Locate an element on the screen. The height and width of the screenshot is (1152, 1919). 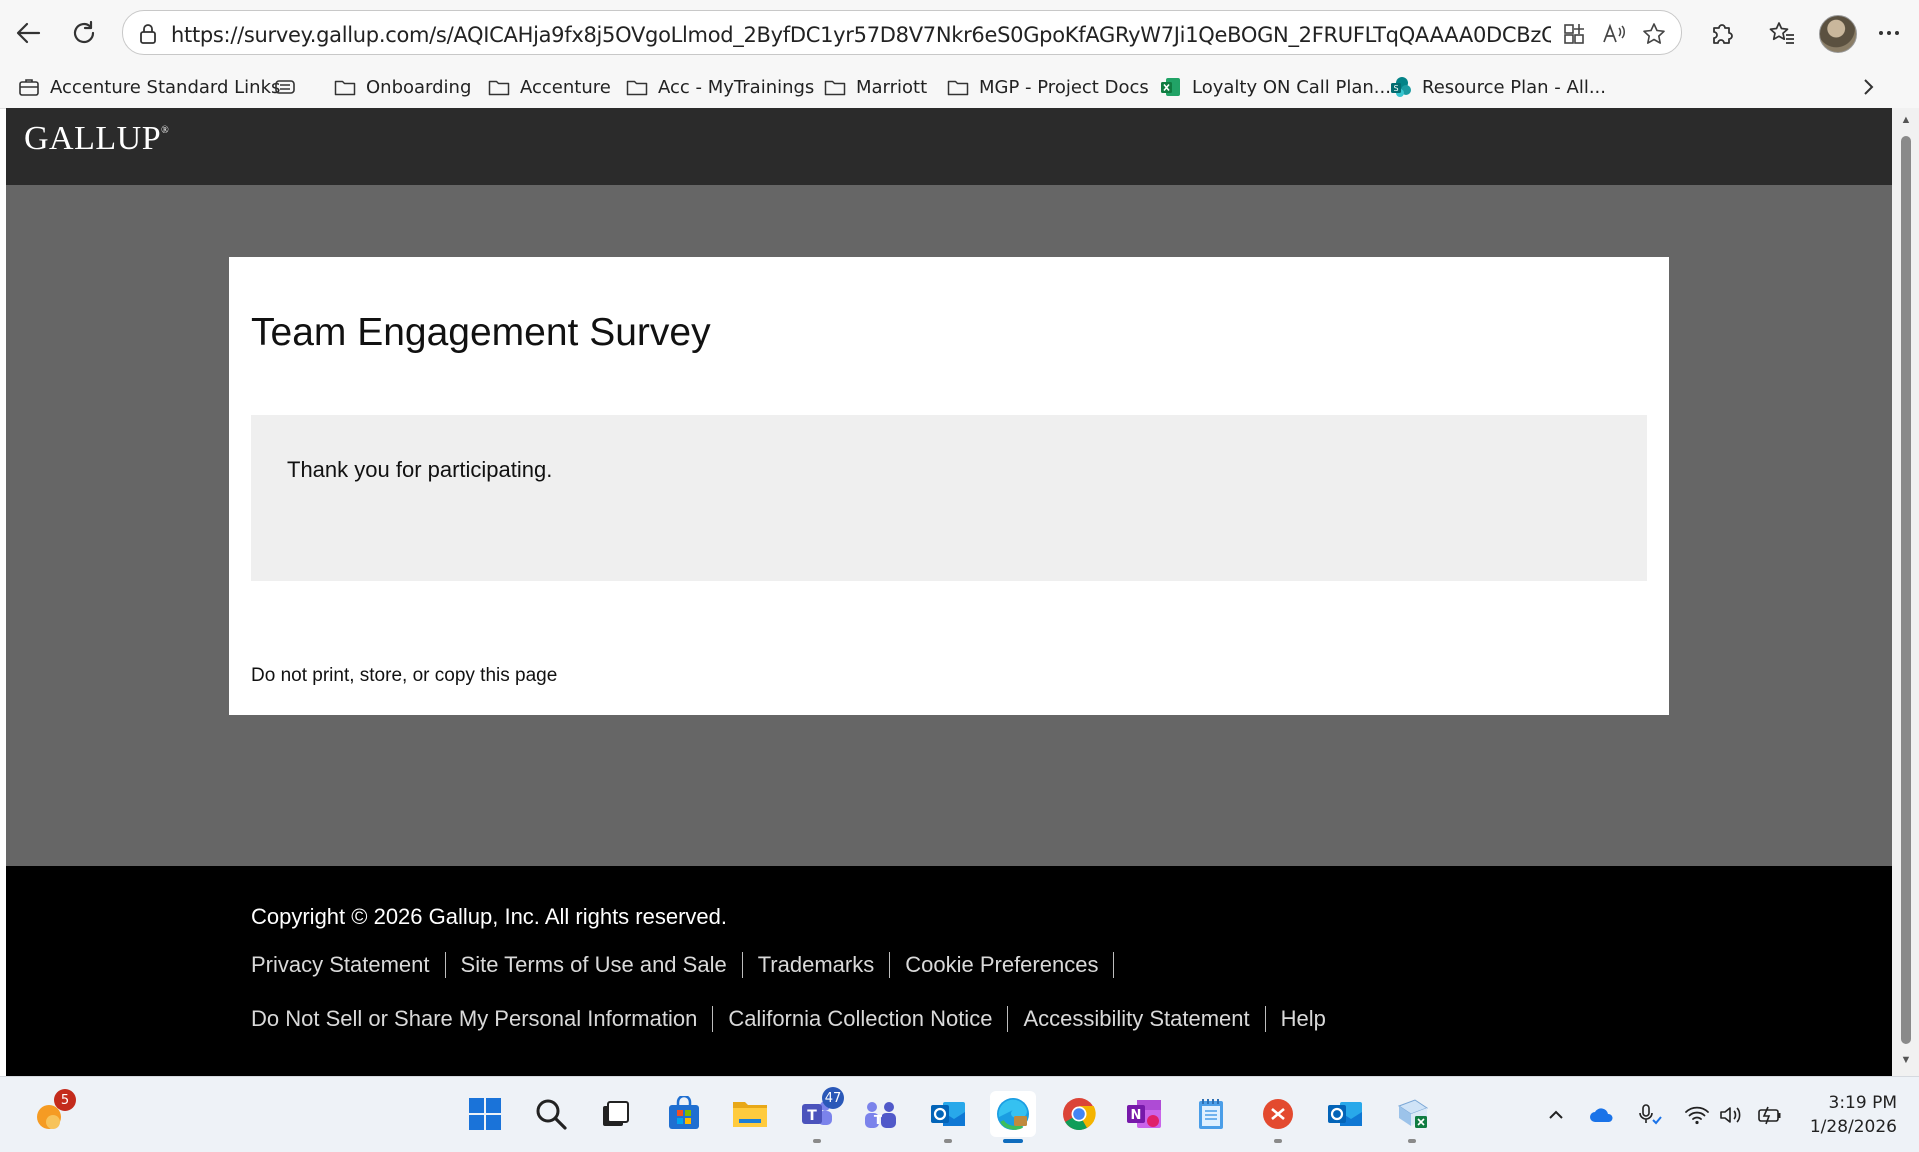
taskbar-outlook is located at coordinates (948, 1117).